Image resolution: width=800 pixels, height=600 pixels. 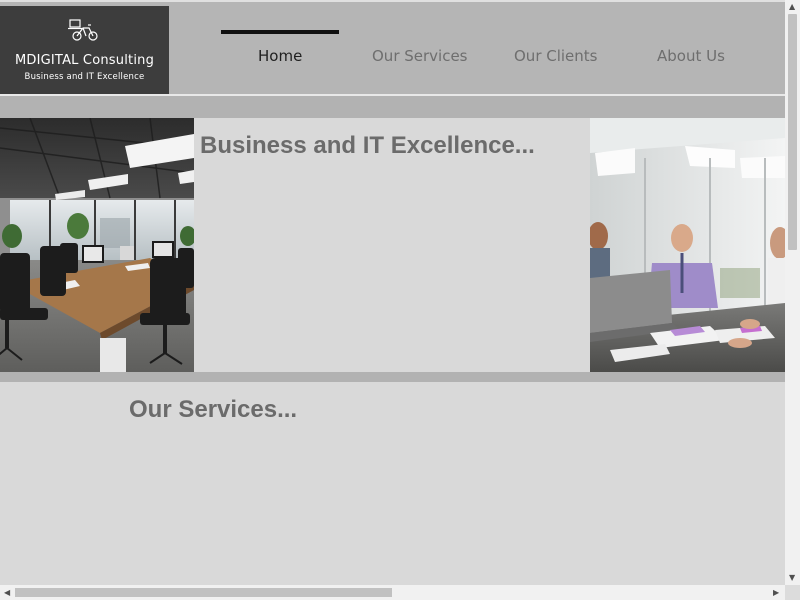 What do you see at coordinates (776, 593) in the screenshot?
I see `scroll-right-arrow-icon: ▶` at bounding box center [776, 593].